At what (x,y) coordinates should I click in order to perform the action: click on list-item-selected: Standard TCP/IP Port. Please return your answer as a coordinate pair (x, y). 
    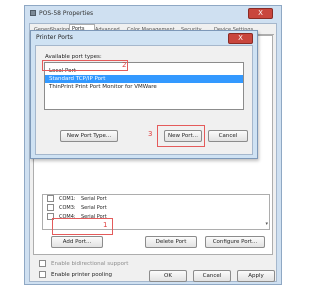
    Looking at the image, I should click on (144, 79).